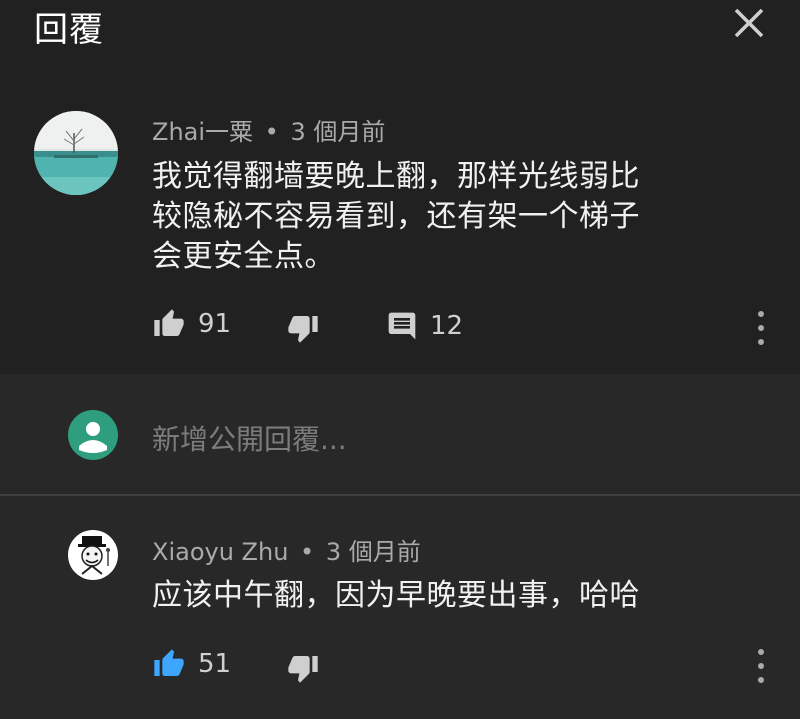 Image resolution: width=800 pixels, height=719 pixels. Describe the element at coordinates (400, 495) in the screenshot. I see `divider` at that location.